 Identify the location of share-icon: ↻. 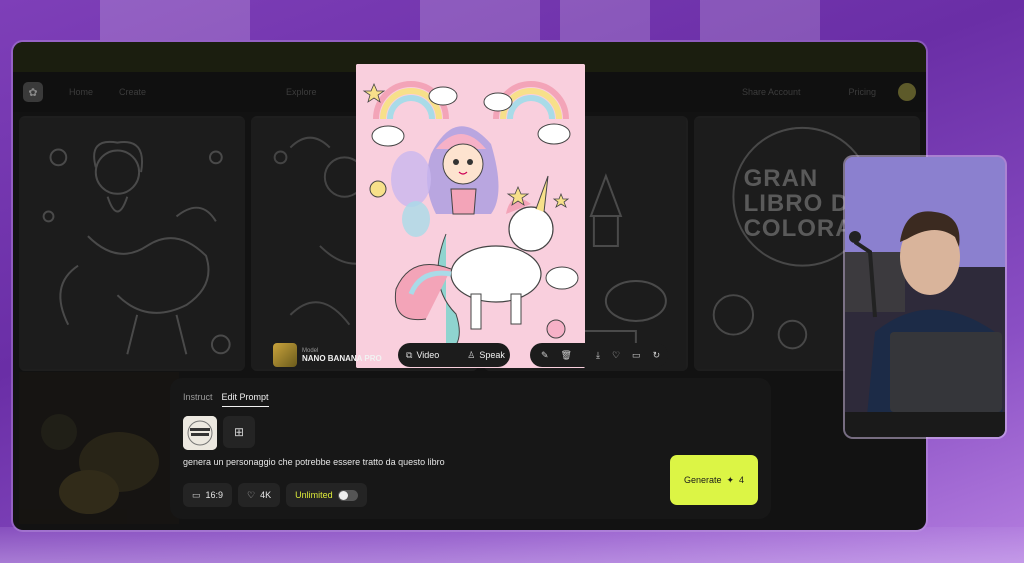
(657, 355).